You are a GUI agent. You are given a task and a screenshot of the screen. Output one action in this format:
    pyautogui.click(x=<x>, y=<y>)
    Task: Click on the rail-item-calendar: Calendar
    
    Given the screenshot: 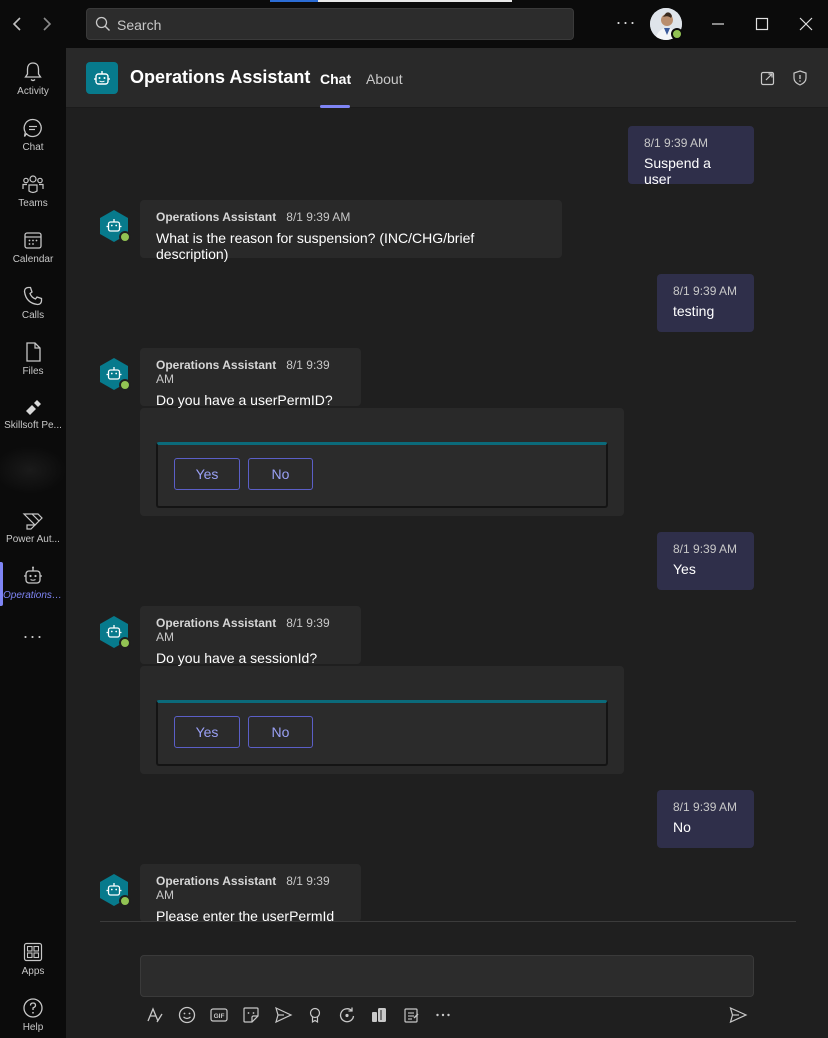 What is the action you would take?
    pyautogui.click(x=33, y=248)
    